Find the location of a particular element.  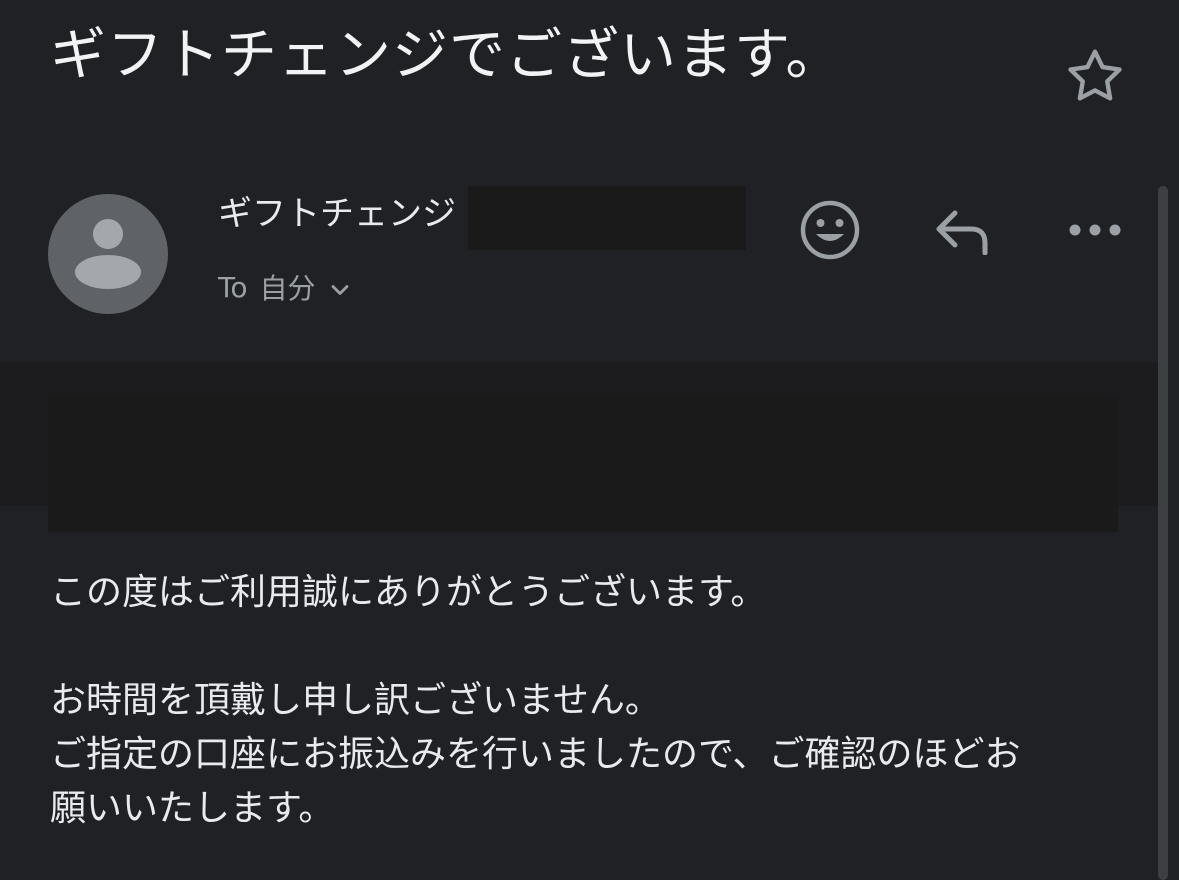

smiley-face-icon is located at coordinates (830, 230).